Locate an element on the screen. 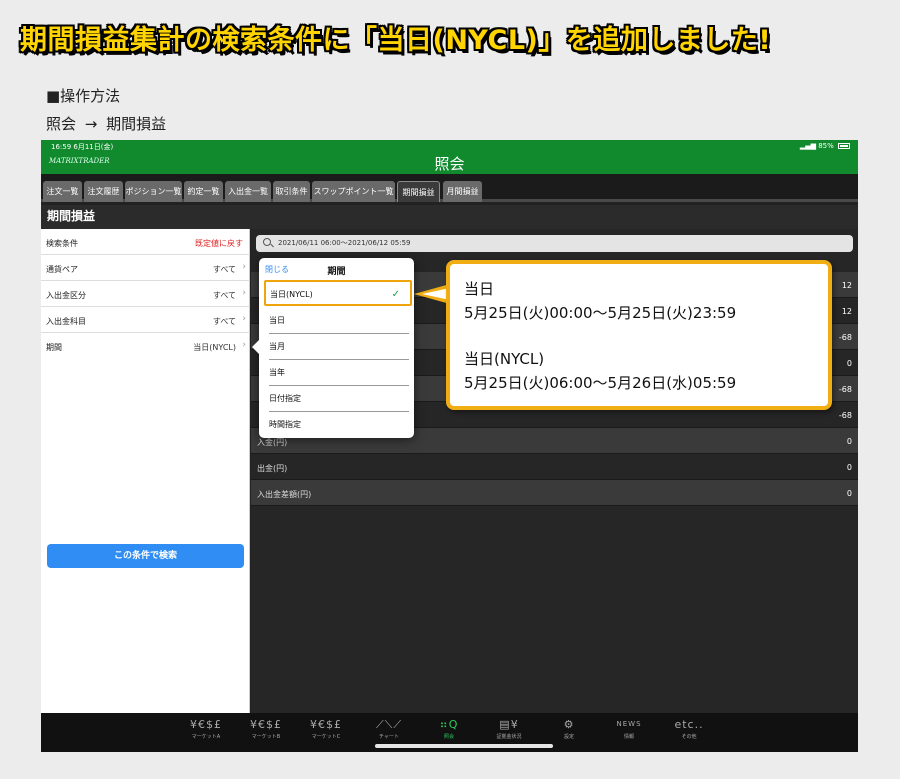 The height and width of the screenshot is (779, 900). operation-path: 照会 → 期間損益 is located at coordinates (106, 124).